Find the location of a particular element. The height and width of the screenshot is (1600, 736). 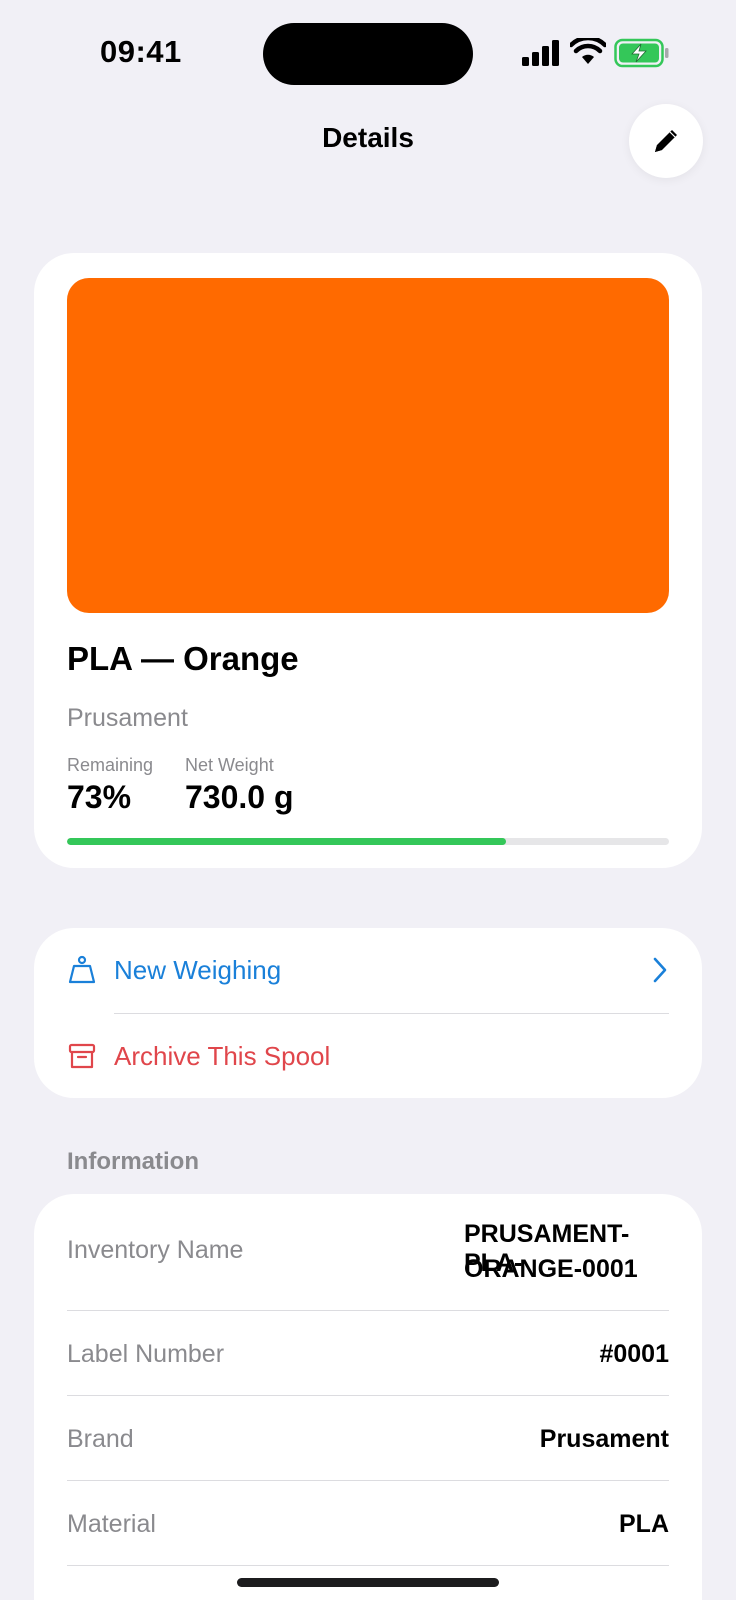

battery-charging-icon is located at coordinates (641, 53).